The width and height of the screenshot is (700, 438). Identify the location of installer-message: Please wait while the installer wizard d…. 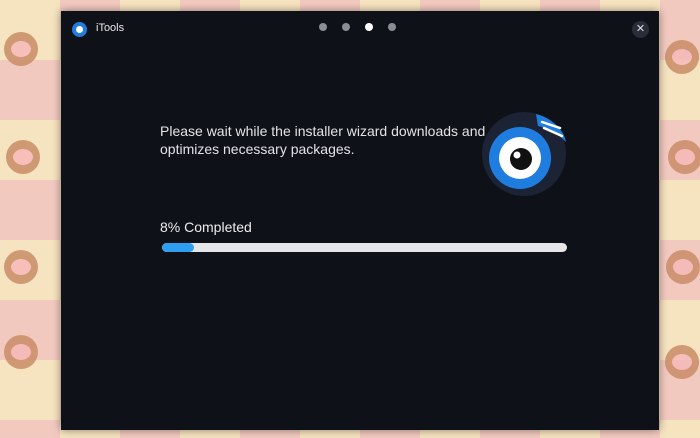
(323, 140).